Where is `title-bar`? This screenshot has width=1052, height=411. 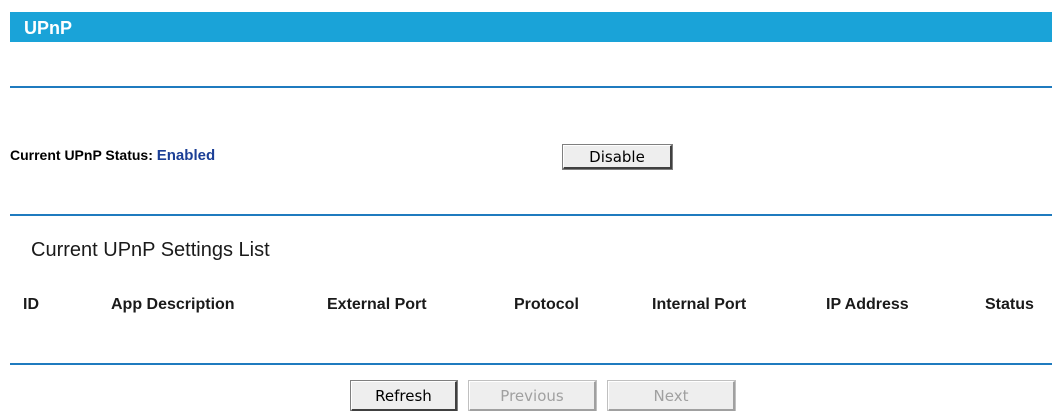 title-bar is located at coordinates (531, 27).